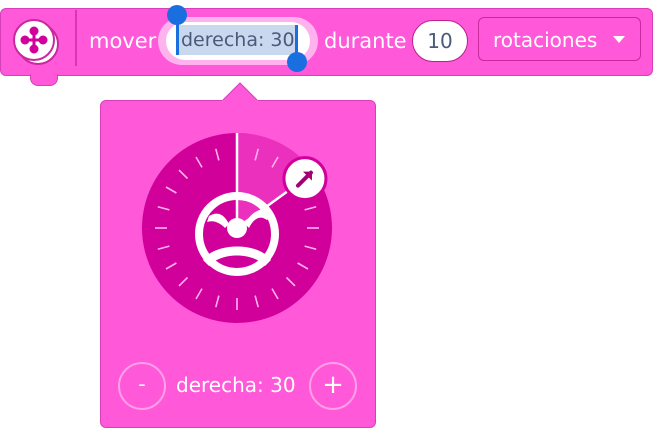 Image resolution: width=653 pixels, height=430 pixels. Describe the element at coordinates (123, 41) in the screenshot. I see `move-label: mover` at that location.